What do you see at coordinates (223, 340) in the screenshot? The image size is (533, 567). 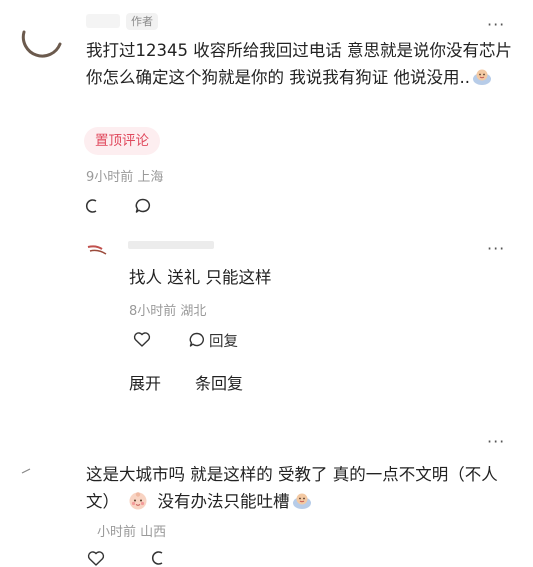 I see `reply-button: 回复` at bounding box center [223, 340].